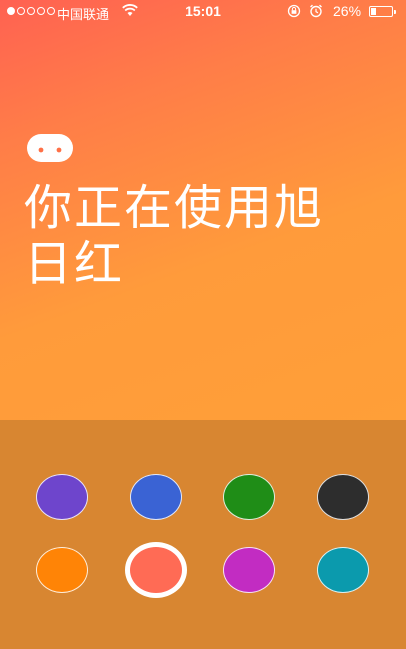 This screenshot has width=406, height=649. Describe the element at coordinates (74, 264) in the screenshot. I see `theme-title-line: 日红` at that location.